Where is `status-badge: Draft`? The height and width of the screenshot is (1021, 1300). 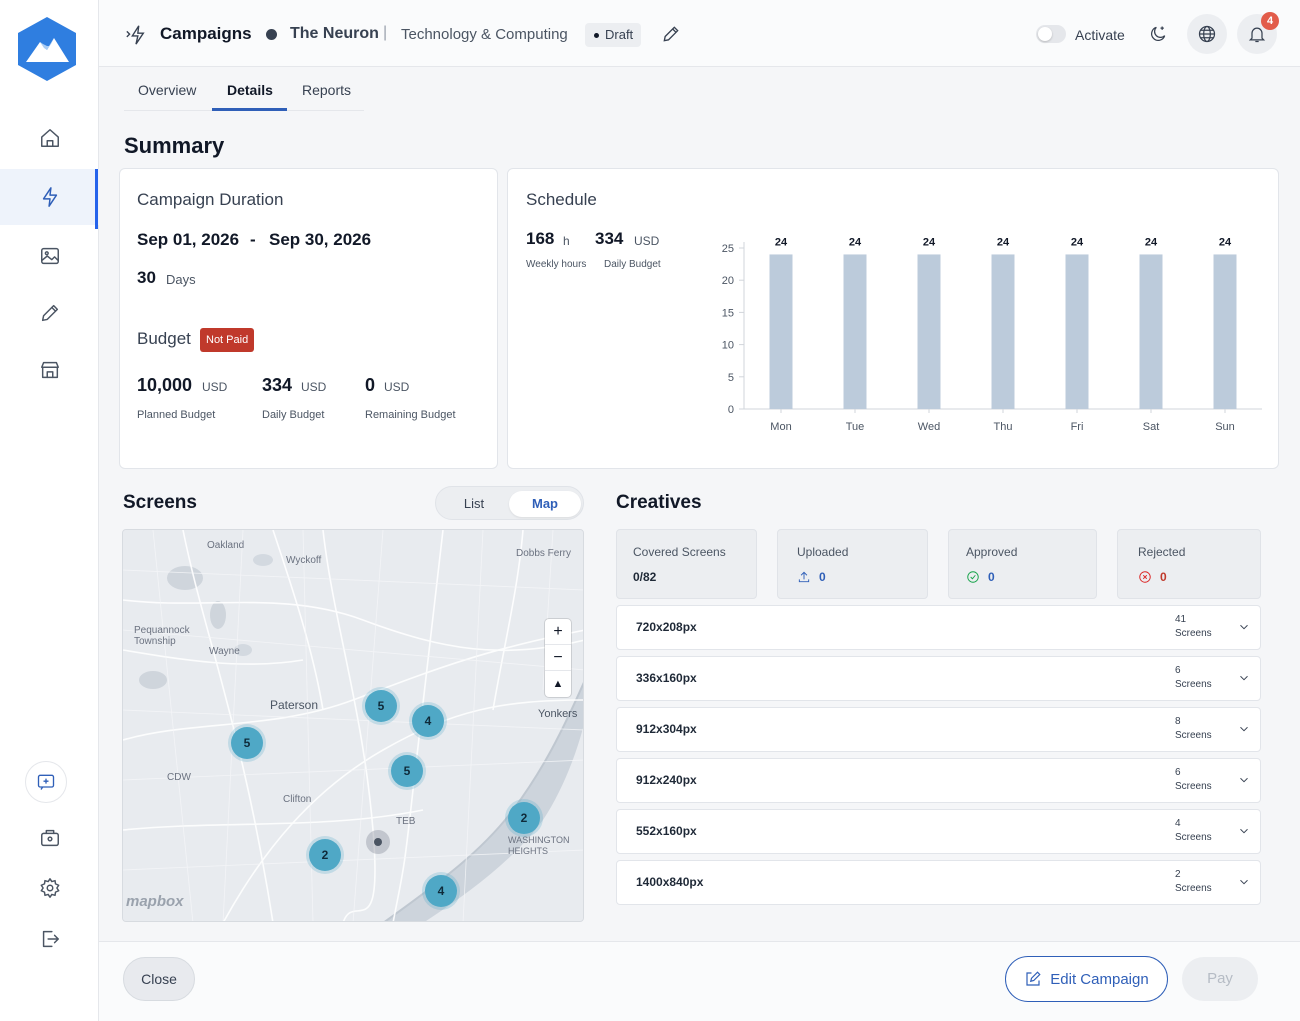 status-badge: Draft is located at coordinates (613, 35).